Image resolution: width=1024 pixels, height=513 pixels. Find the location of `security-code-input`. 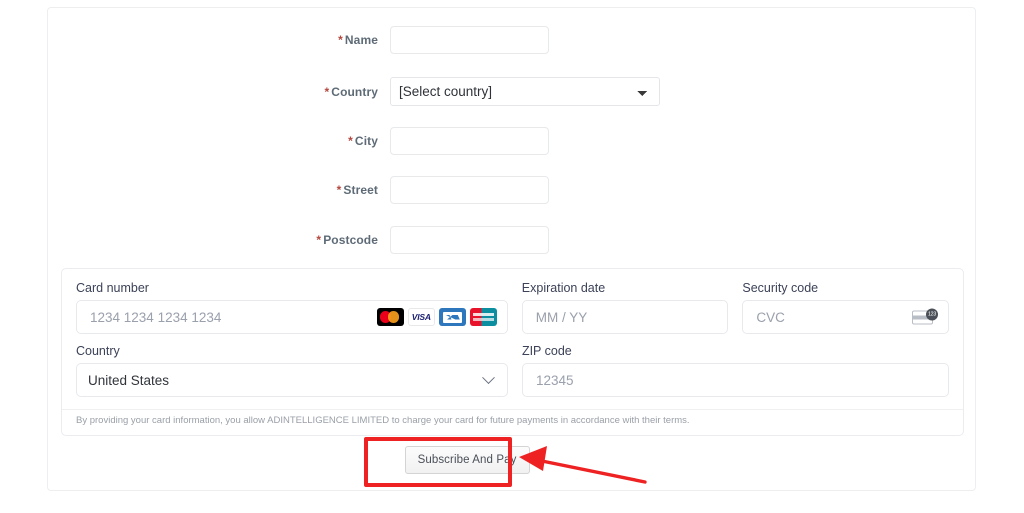

security-code-input is located at coordinates (845, 317).